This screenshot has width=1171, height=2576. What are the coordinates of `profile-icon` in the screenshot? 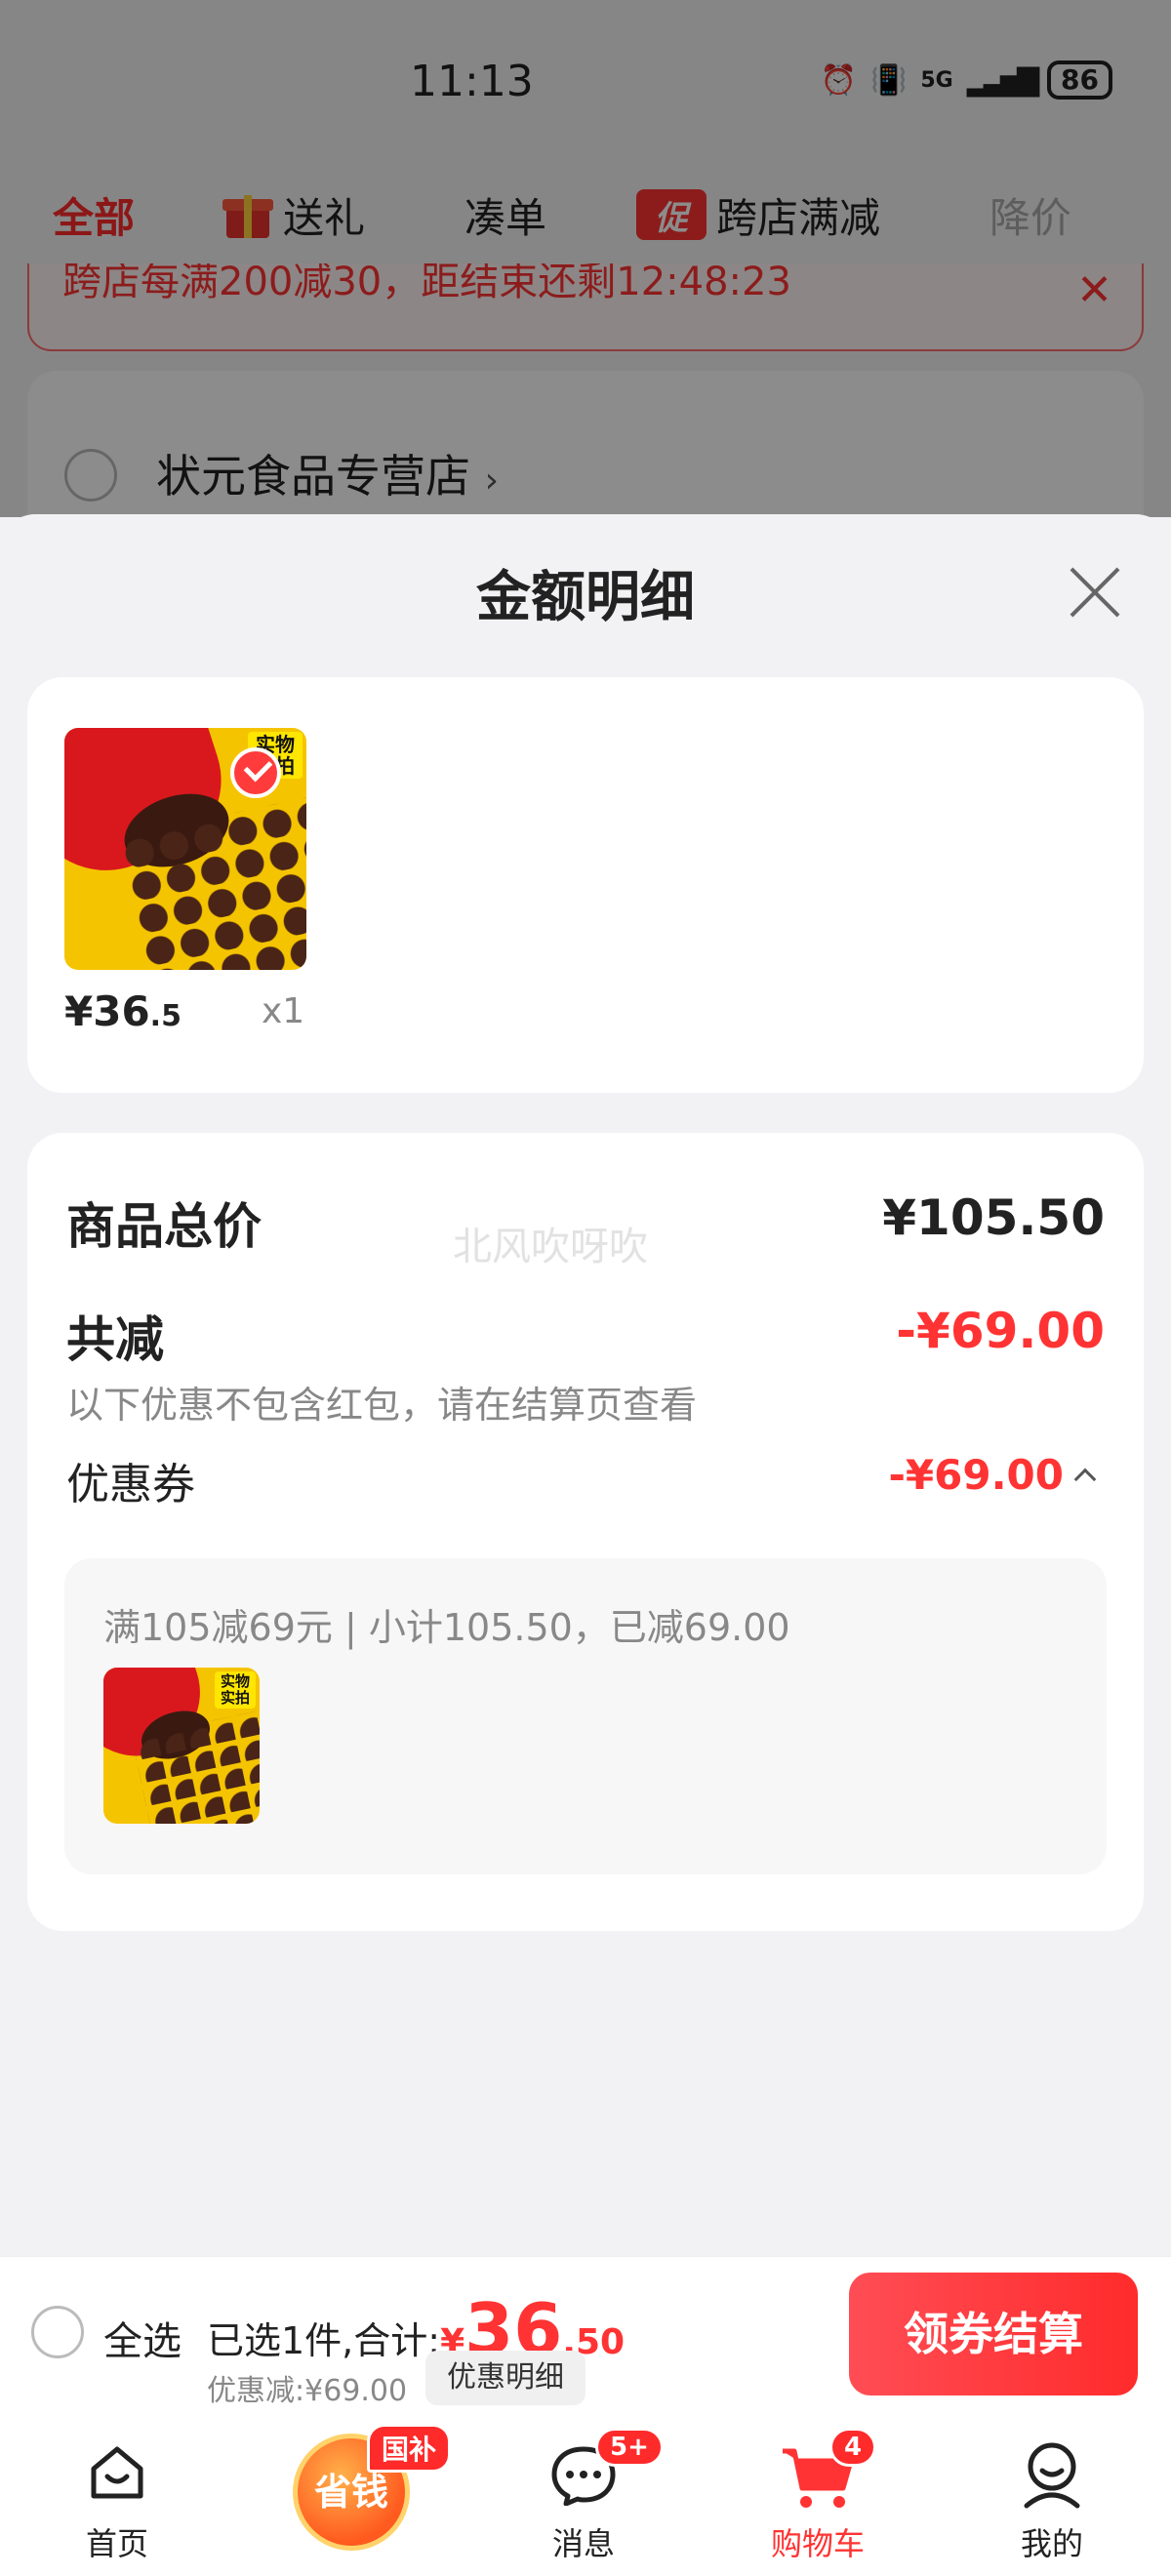 It's located at (1052, 2475).